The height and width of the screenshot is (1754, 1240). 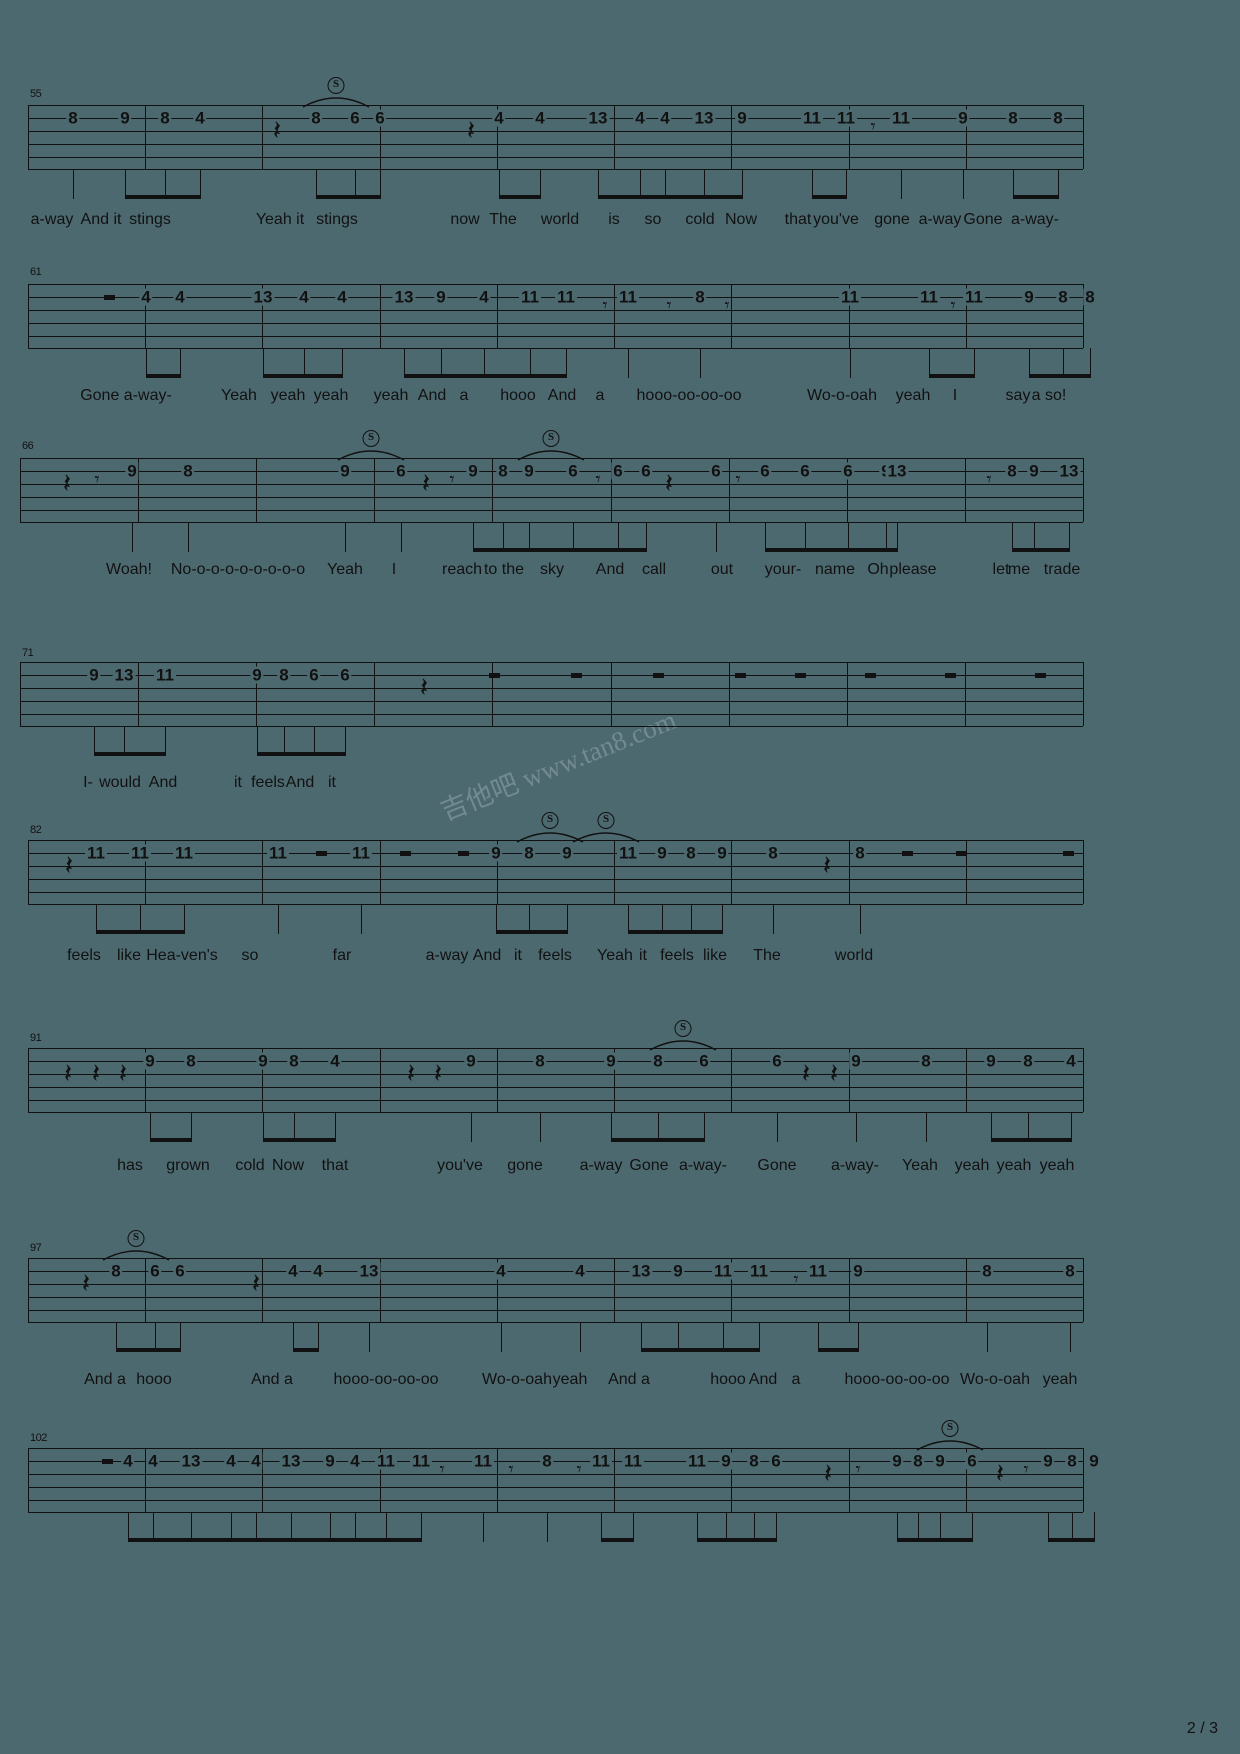 What do you see at coordinates (629, 1379) in the screenshot?
I see `lyric-syllable: And a` at bounding box center [629, 1379].